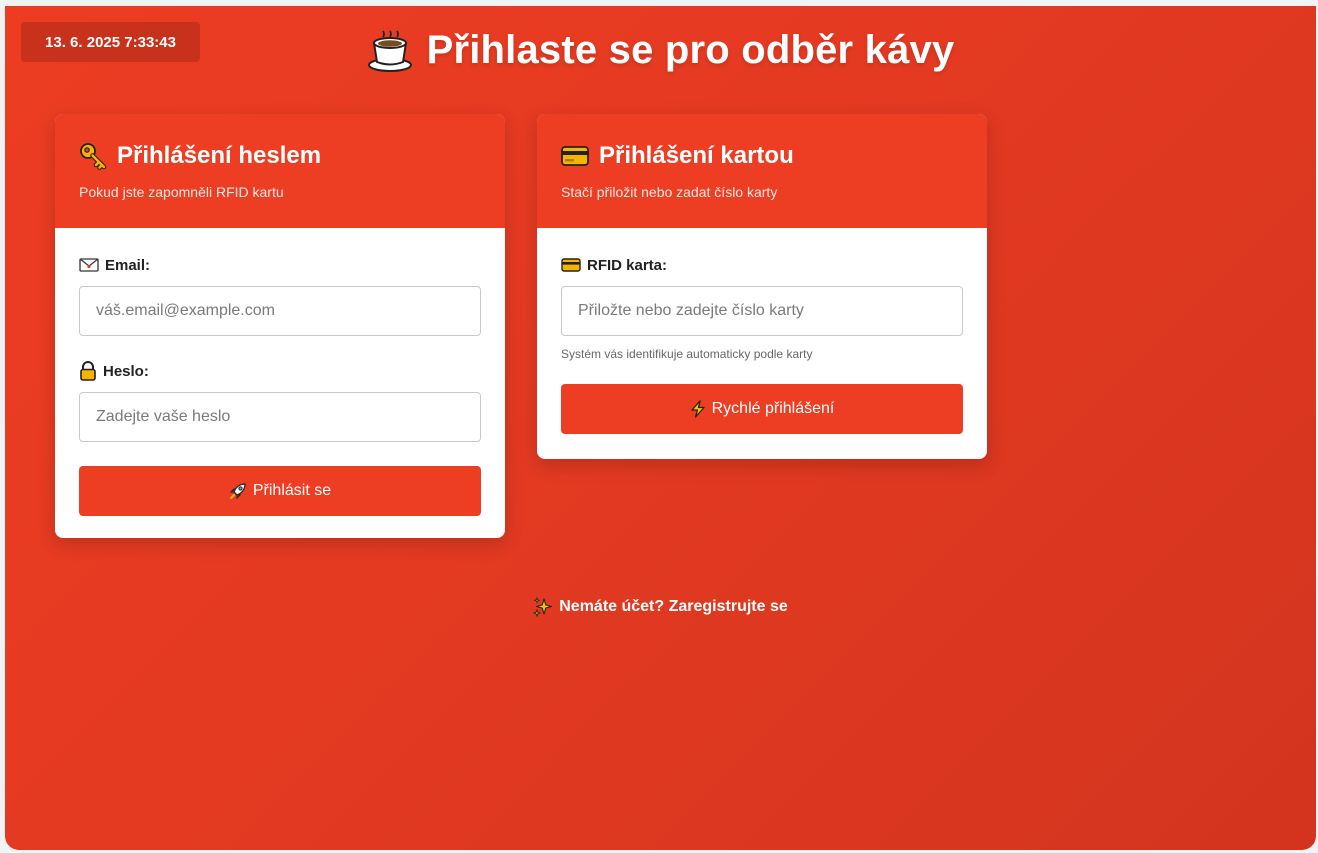  What do you see at coordinates (698, 409) in the screenshot?
I see `lightning-icon` at bounding box center [698, 409].